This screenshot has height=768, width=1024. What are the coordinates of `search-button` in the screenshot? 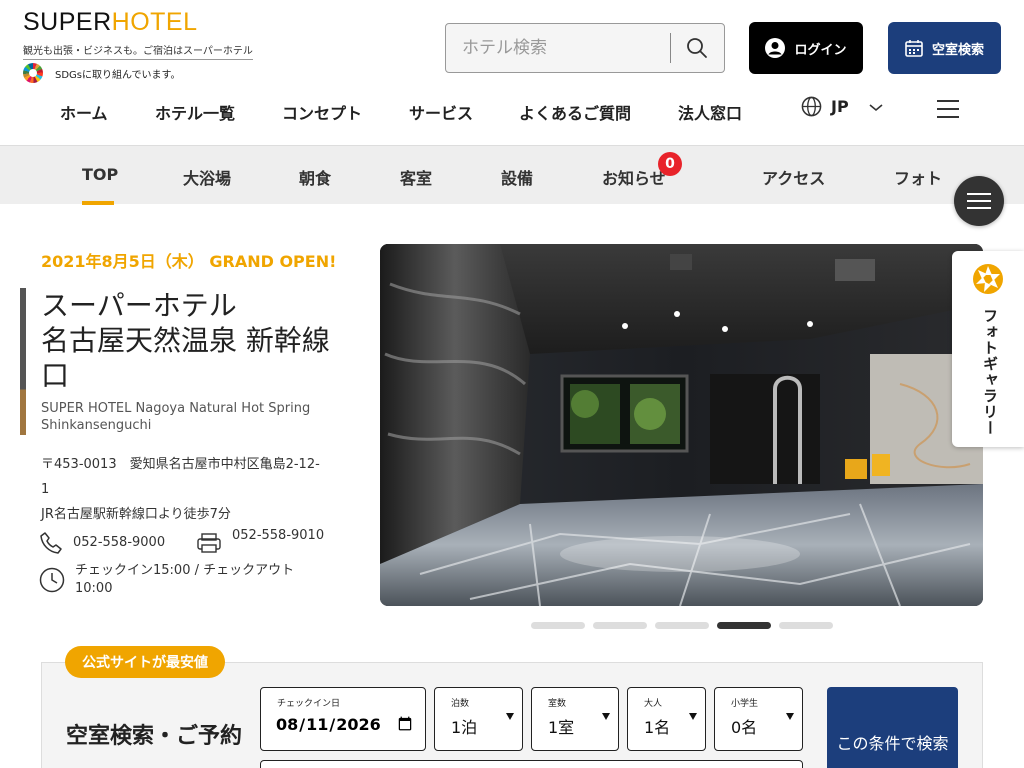 It's located at (697, 48).